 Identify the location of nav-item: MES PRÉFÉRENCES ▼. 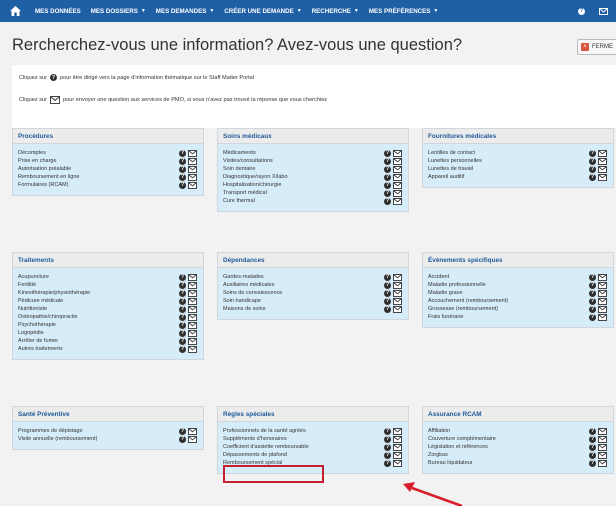
(404, 11).